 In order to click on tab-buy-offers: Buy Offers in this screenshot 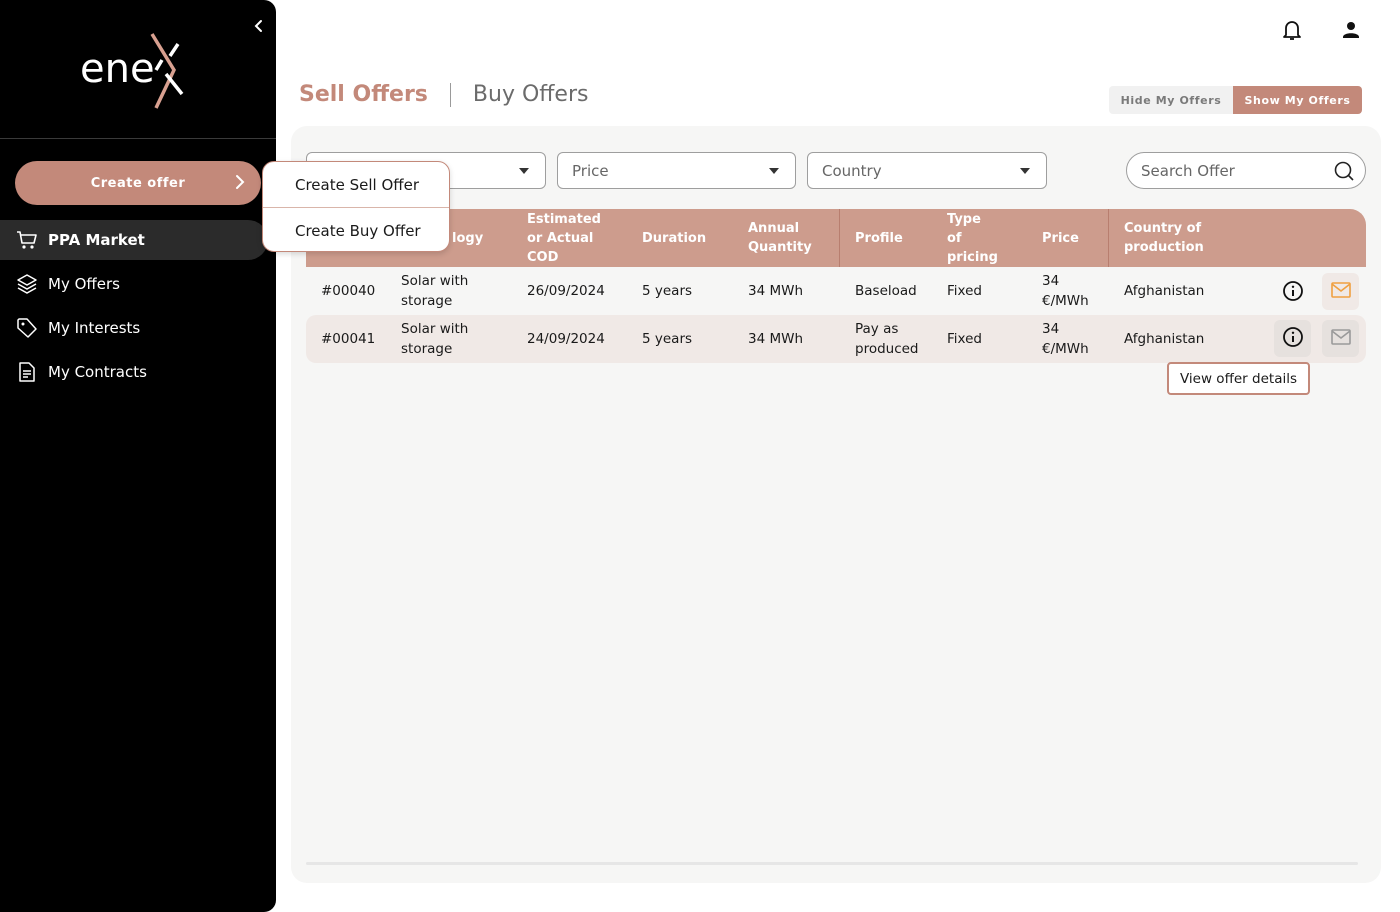, I will do `click(531, 94)`.